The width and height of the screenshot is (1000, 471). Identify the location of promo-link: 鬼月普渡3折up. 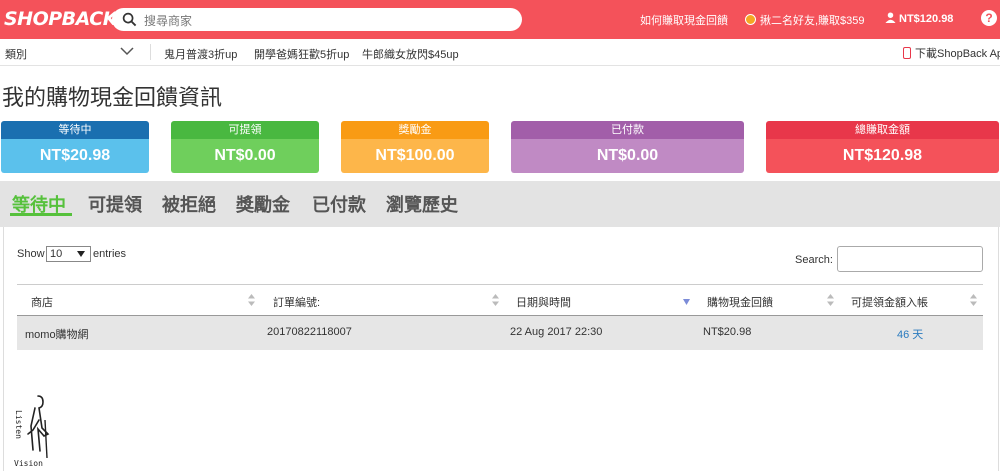
(200, 54).